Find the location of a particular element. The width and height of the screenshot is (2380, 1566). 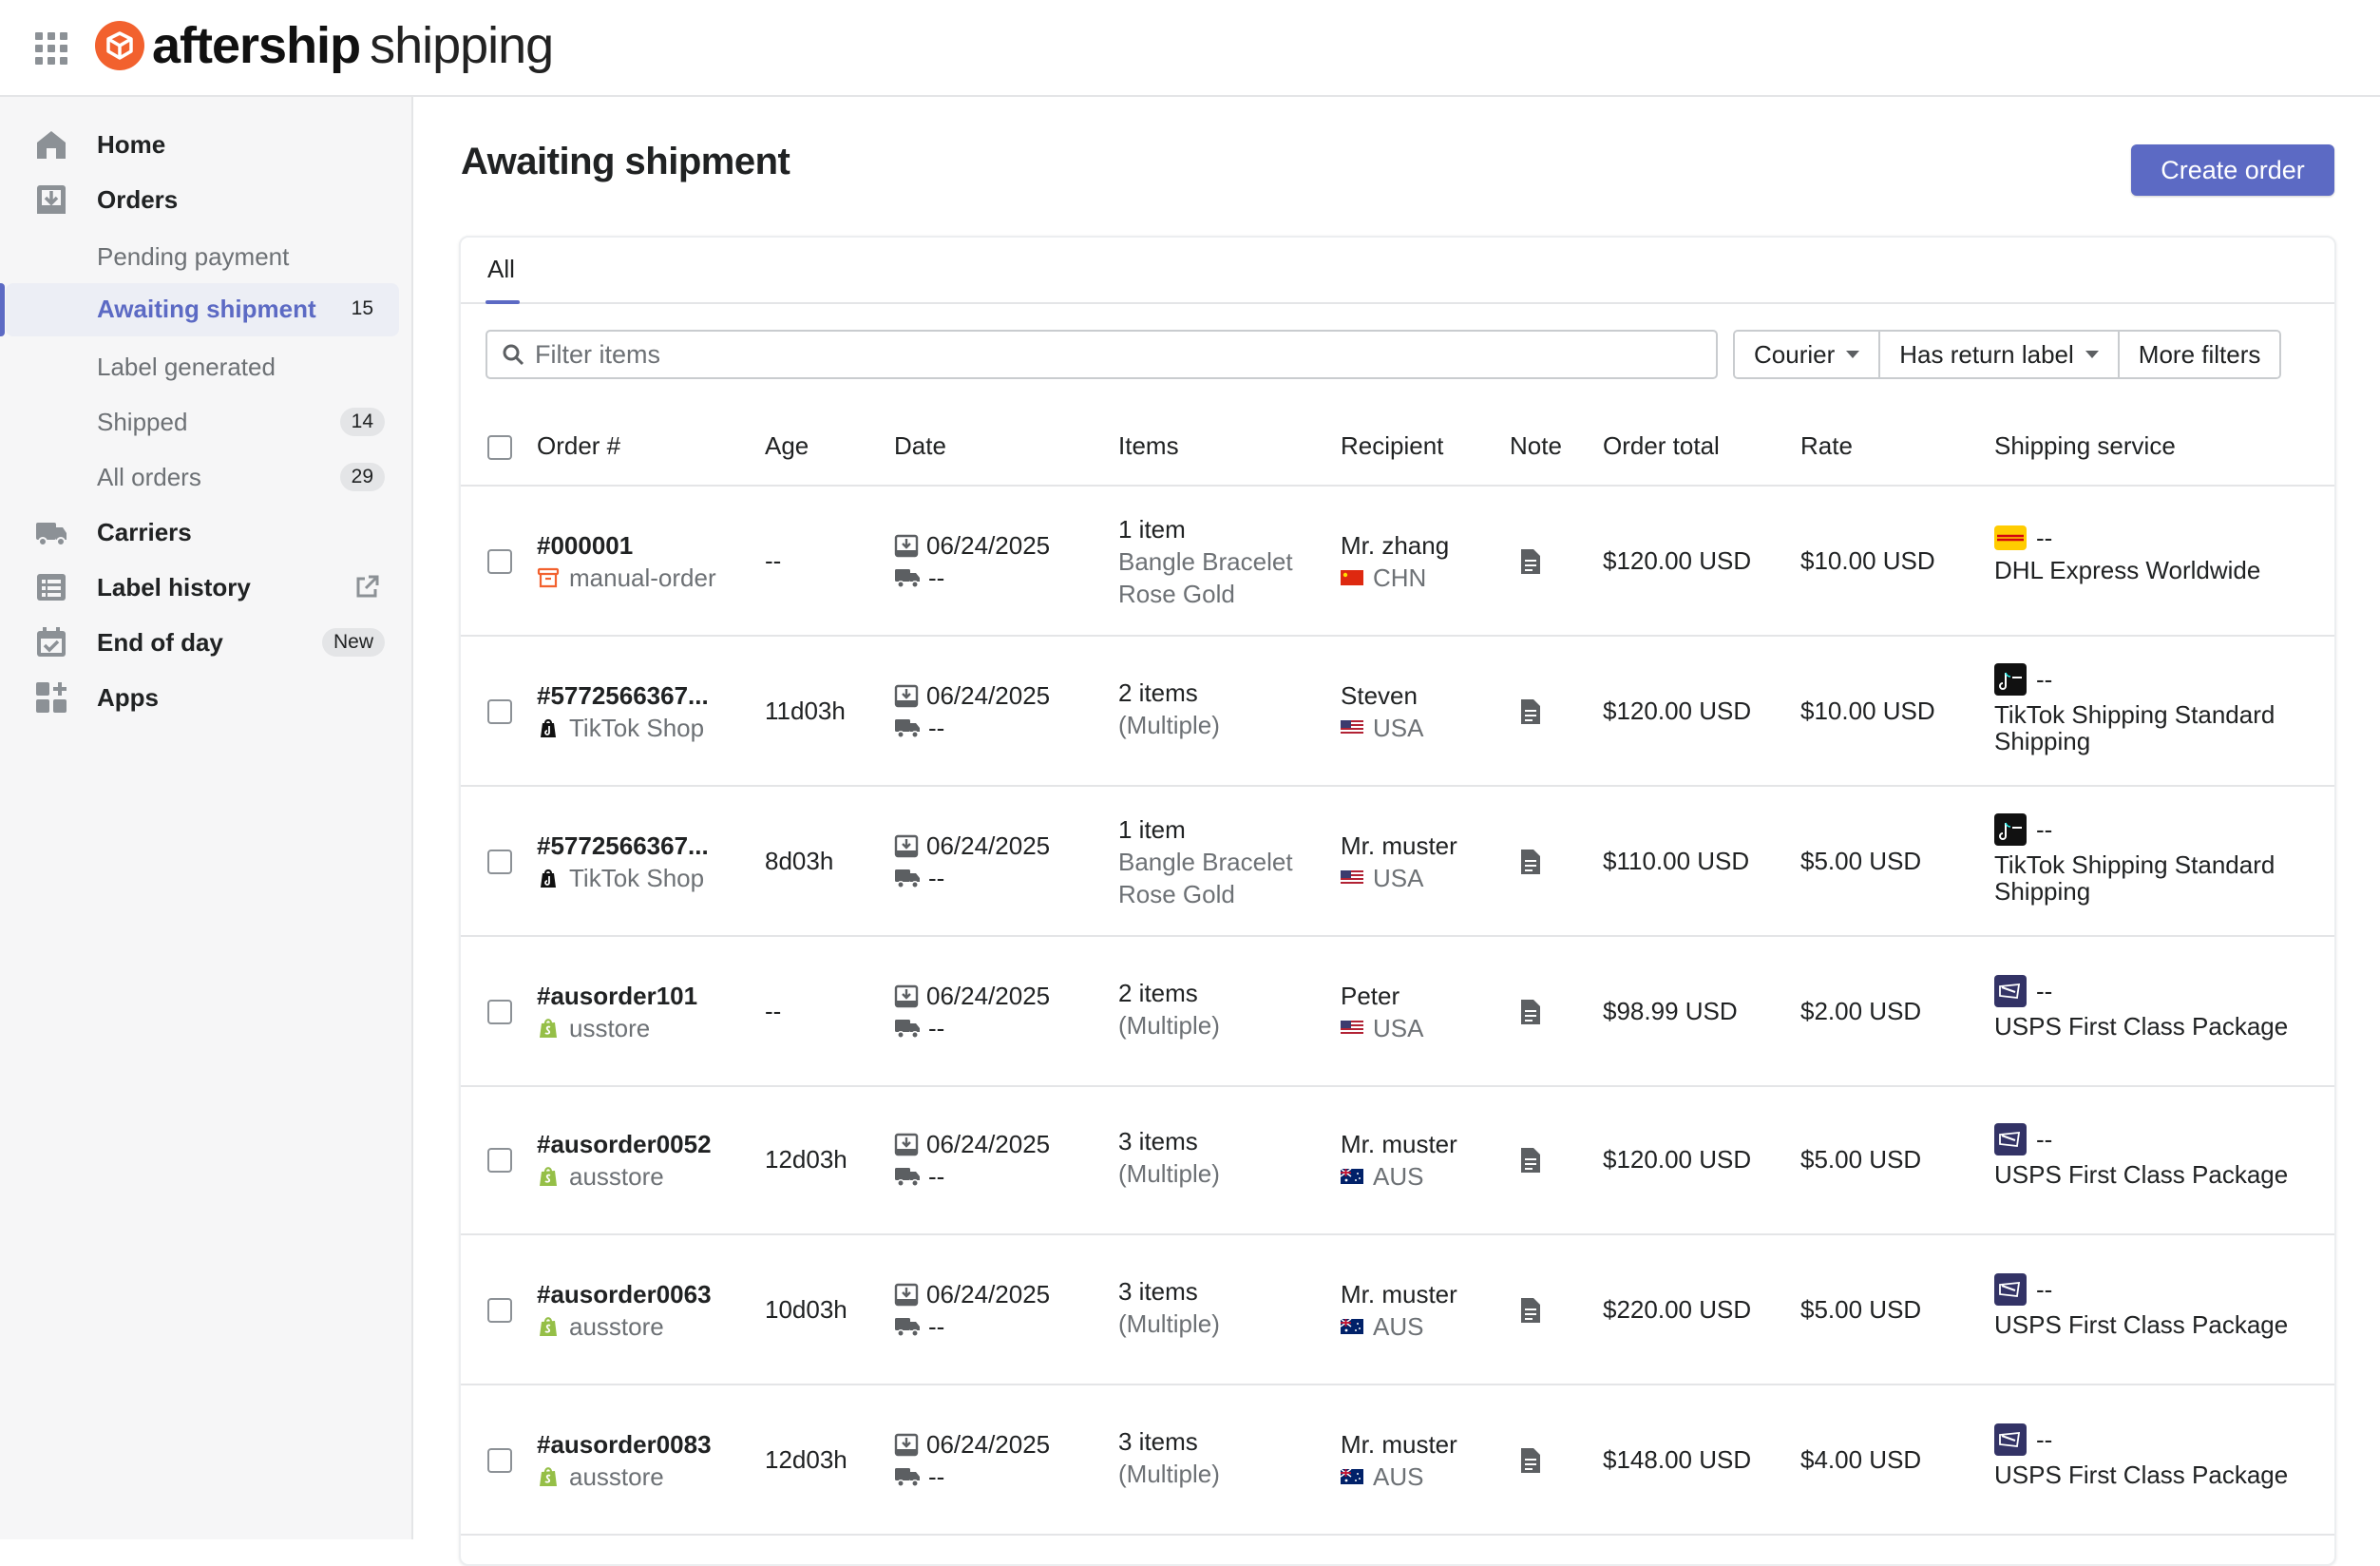

sidebar-item-label: Label generated is located at coordinates (187, 367).